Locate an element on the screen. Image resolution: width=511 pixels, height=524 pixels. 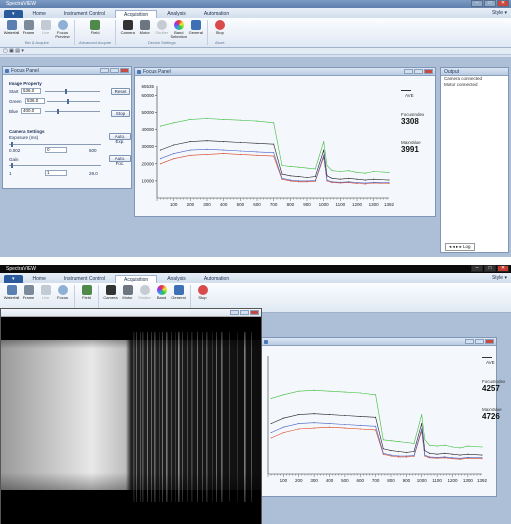
gain-slider-thumb is located at coordinates (12, 165).